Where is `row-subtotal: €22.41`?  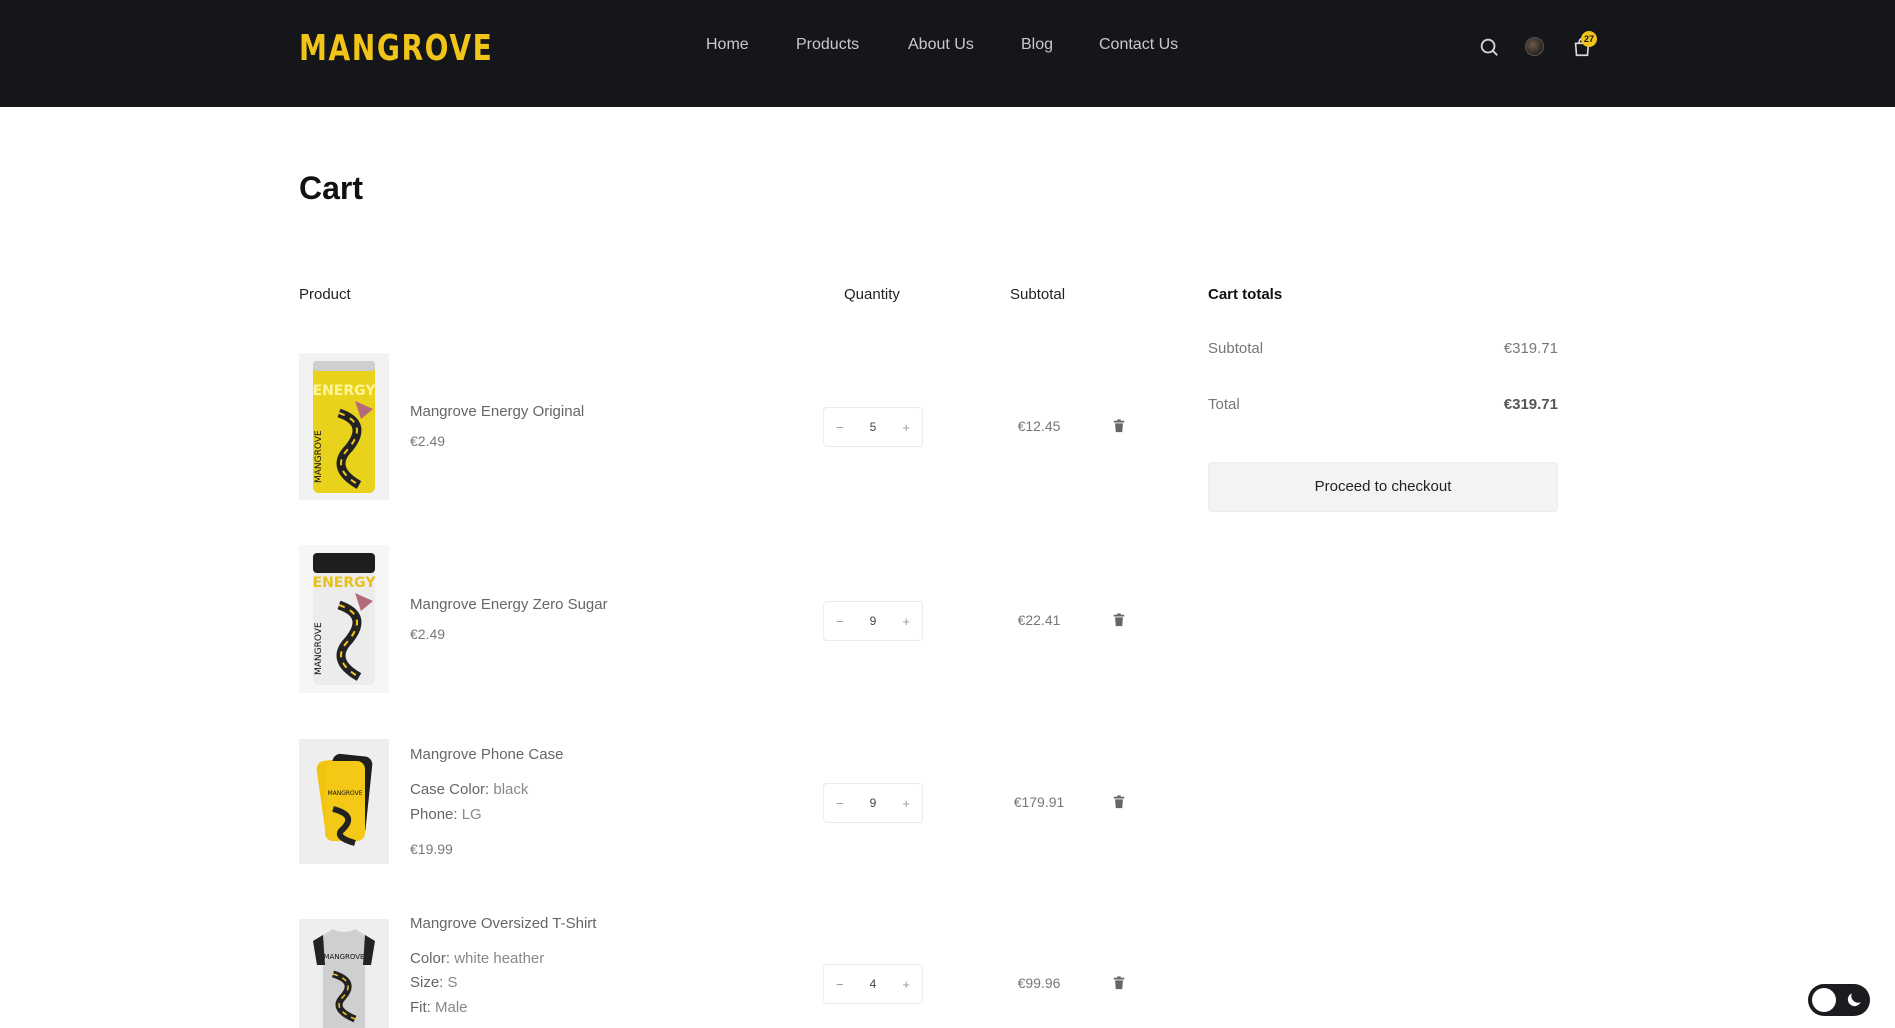
row-subtotal: €22.41 is located at coordinates (1039, 620).